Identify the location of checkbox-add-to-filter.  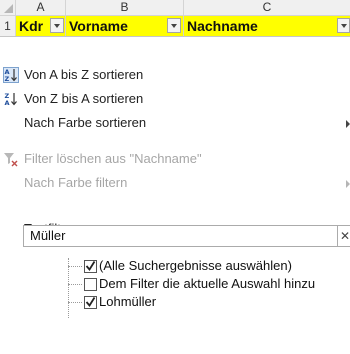
(90, 284).